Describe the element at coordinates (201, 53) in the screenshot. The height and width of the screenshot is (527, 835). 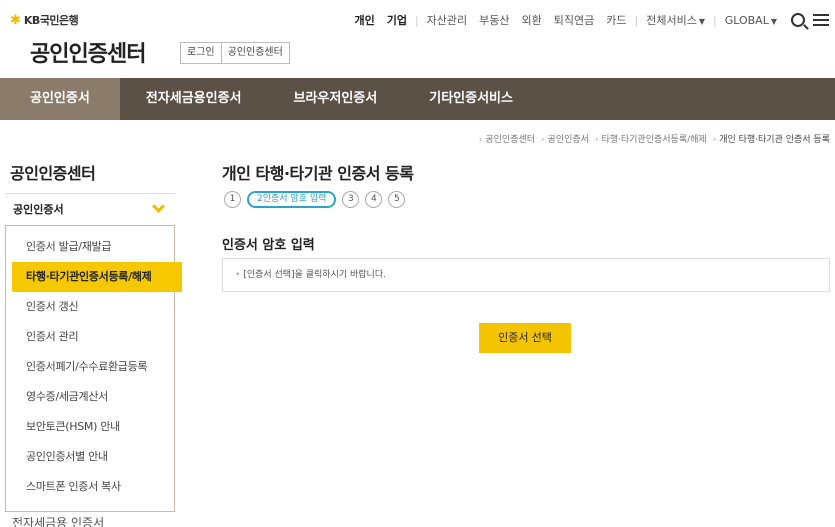
I see `login-button: 로그인` at that location.